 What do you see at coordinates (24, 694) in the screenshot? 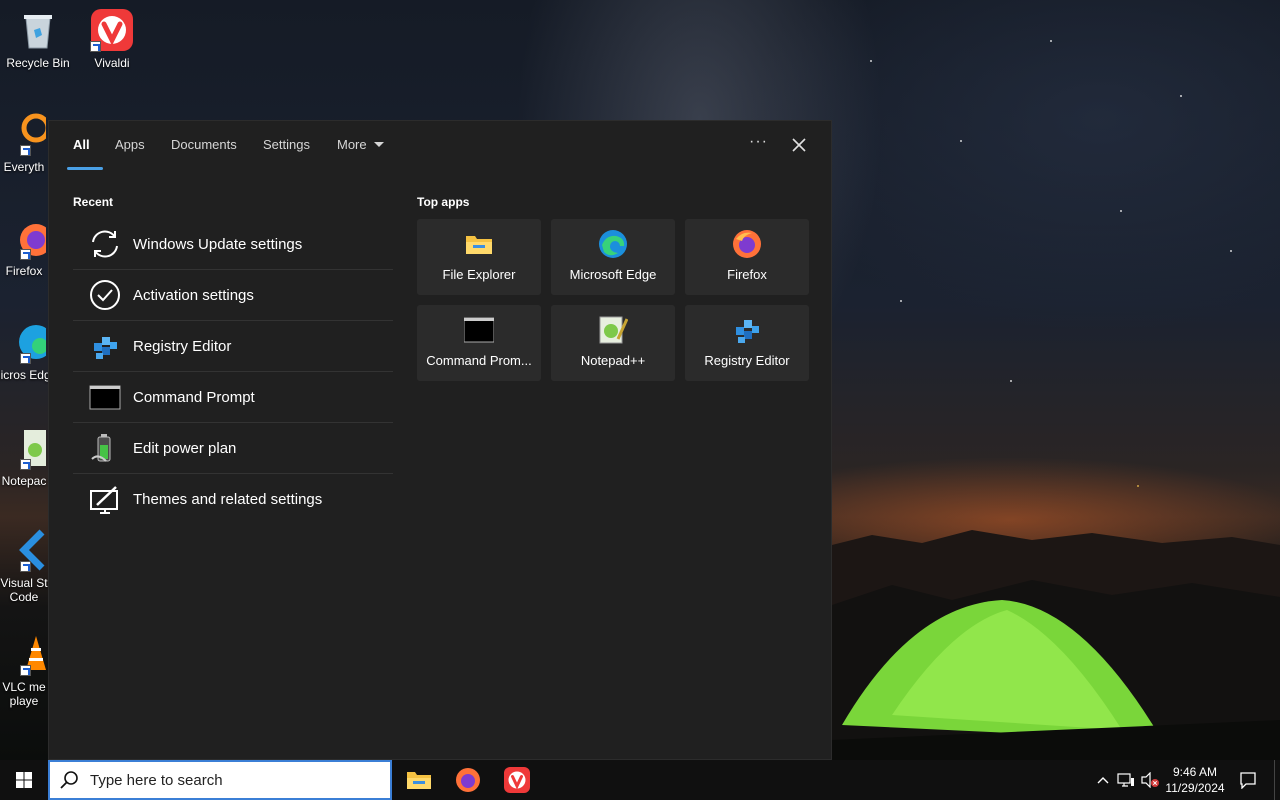
I see `desktop-icon-label: VLC me playe` at bounding box center [24, 694].